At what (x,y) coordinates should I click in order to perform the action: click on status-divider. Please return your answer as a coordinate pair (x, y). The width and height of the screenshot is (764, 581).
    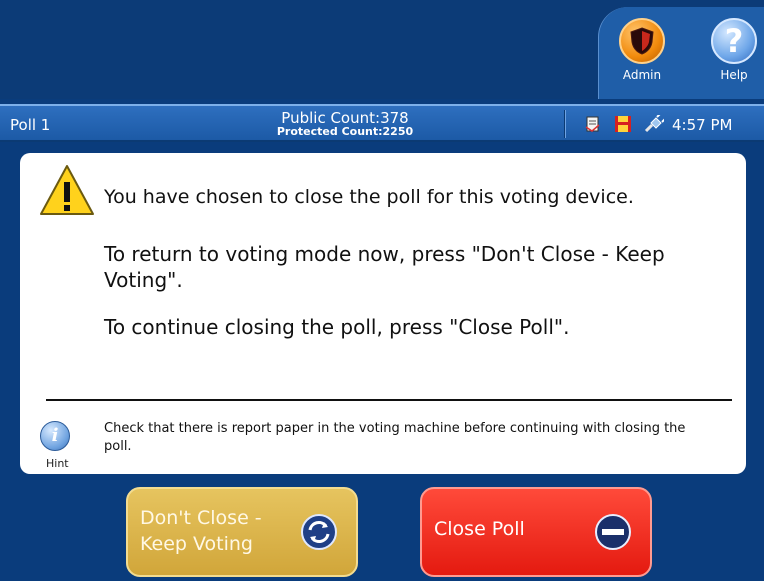
    Looking at the image, I should click on (565, 124).